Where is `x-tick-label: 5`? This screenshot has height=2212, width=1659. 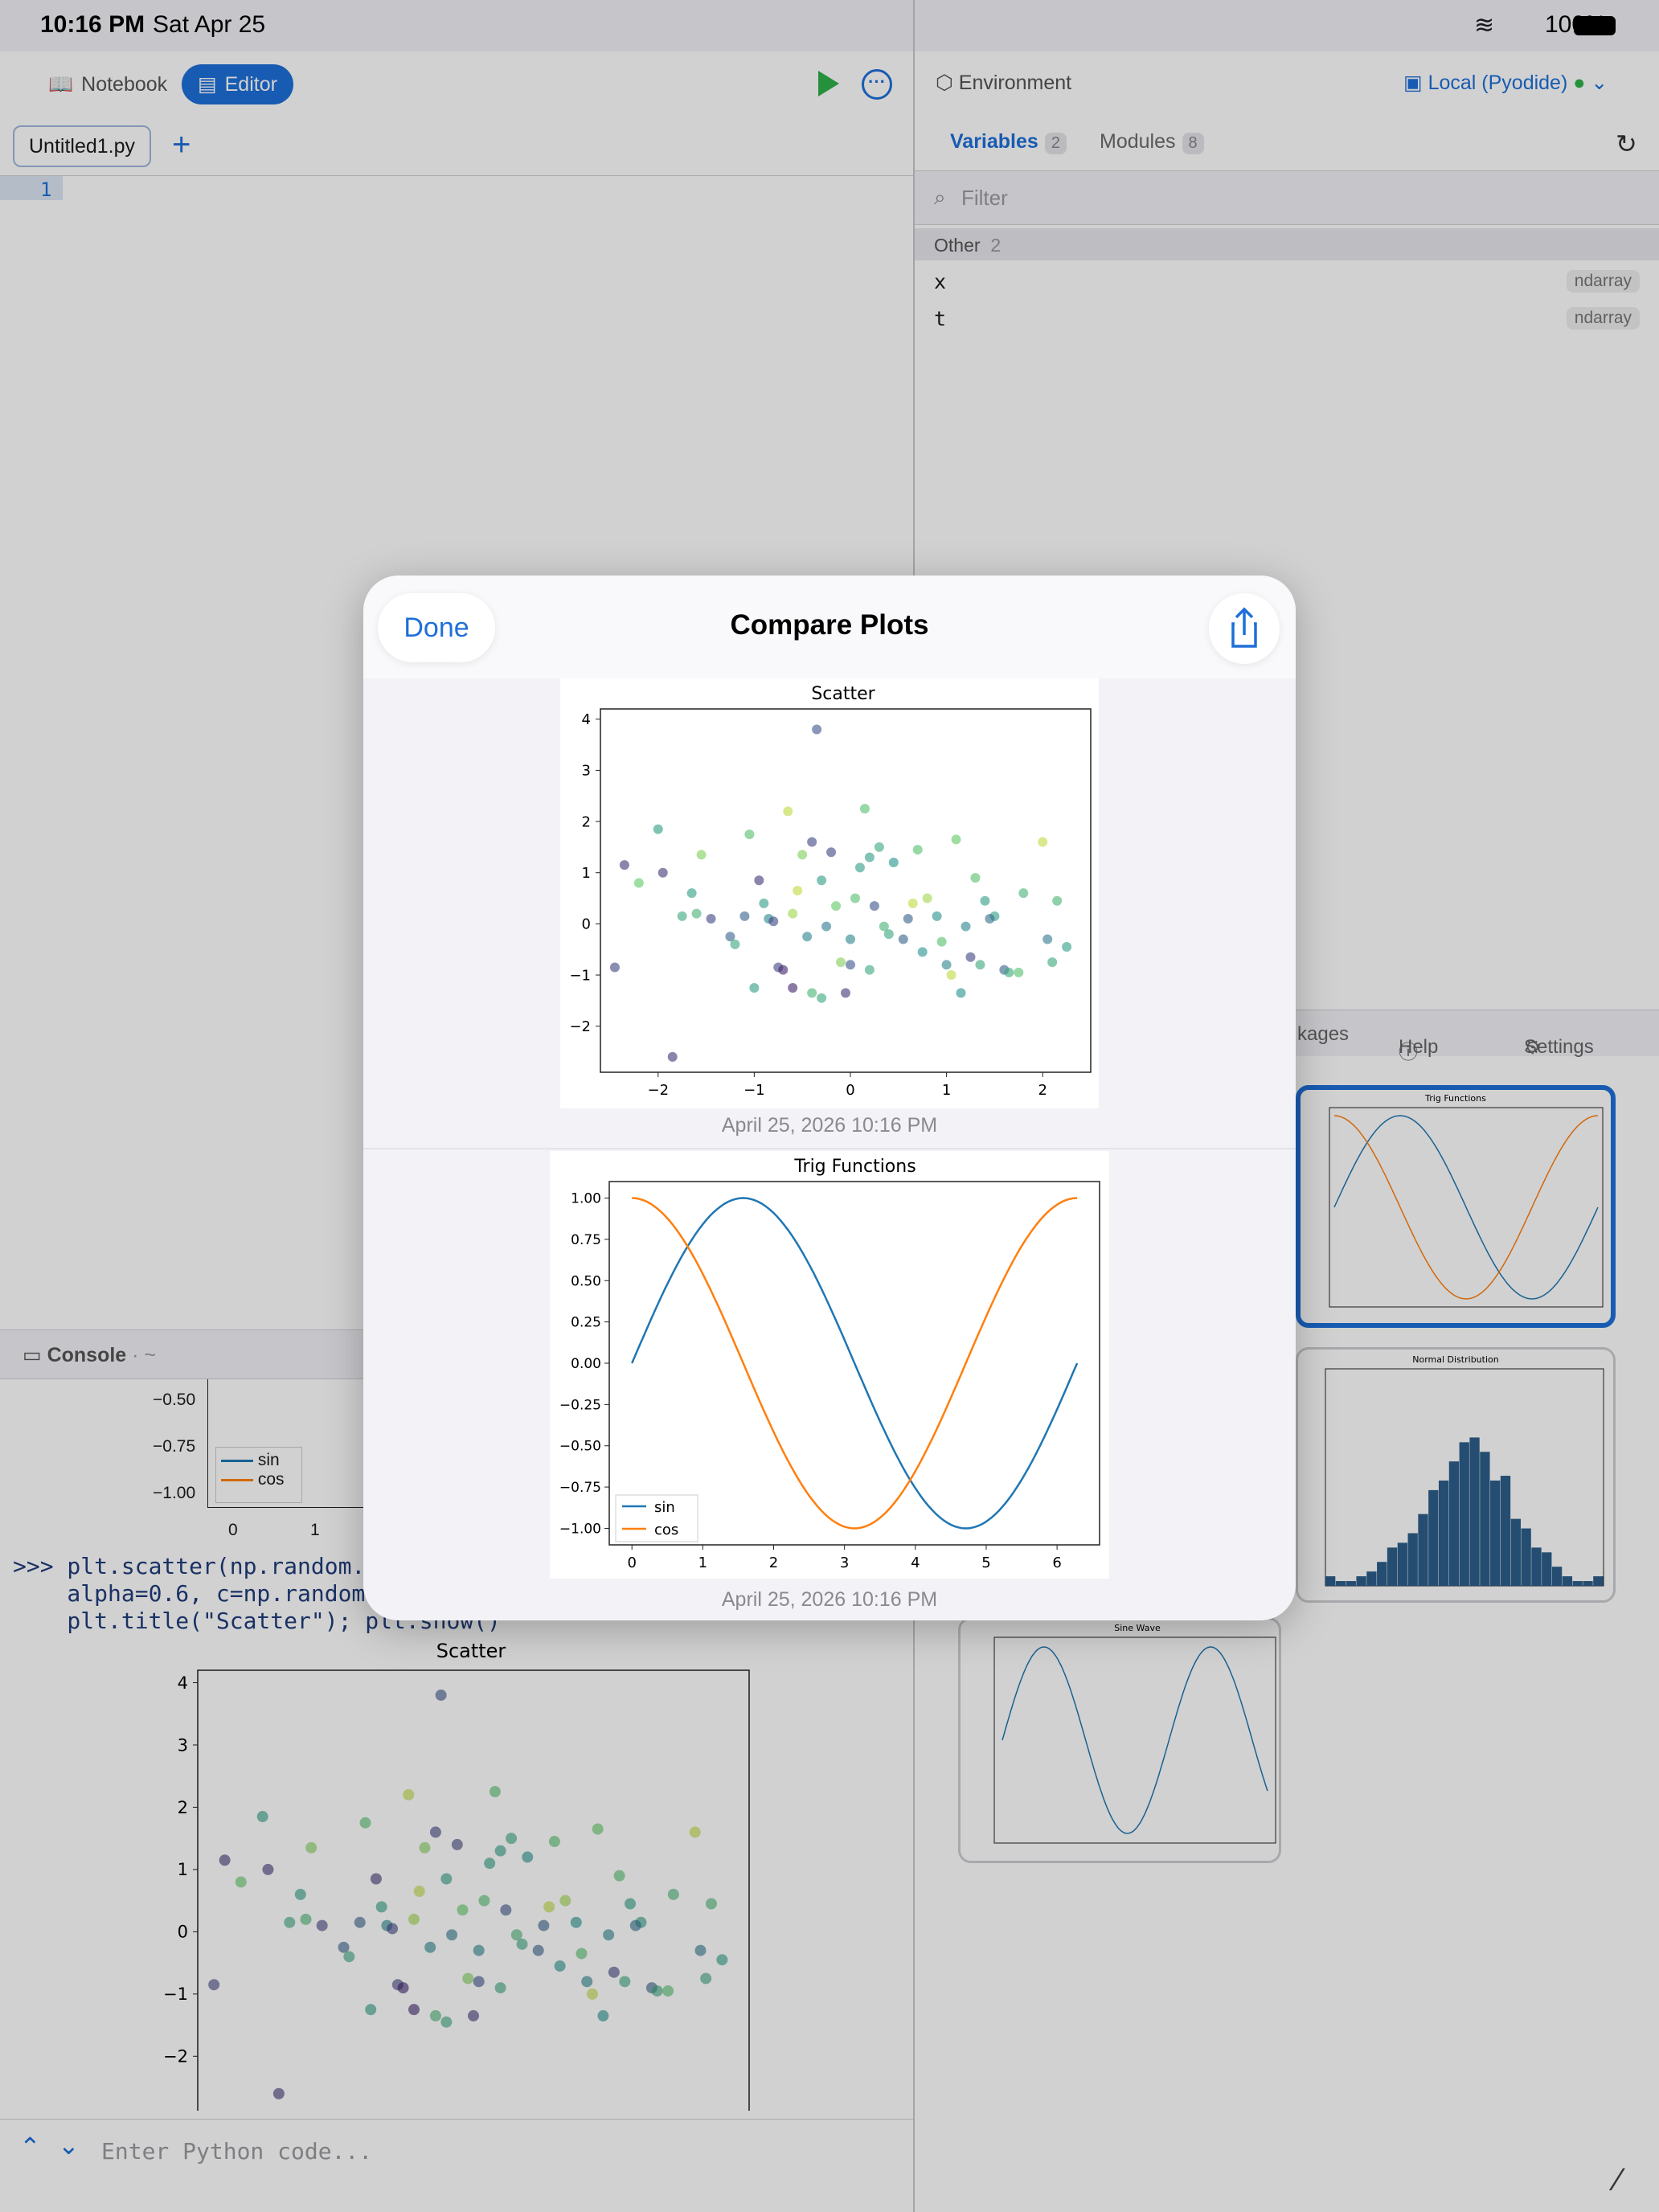 x-tick-label: 5 is located at coordinates (985, 1563).